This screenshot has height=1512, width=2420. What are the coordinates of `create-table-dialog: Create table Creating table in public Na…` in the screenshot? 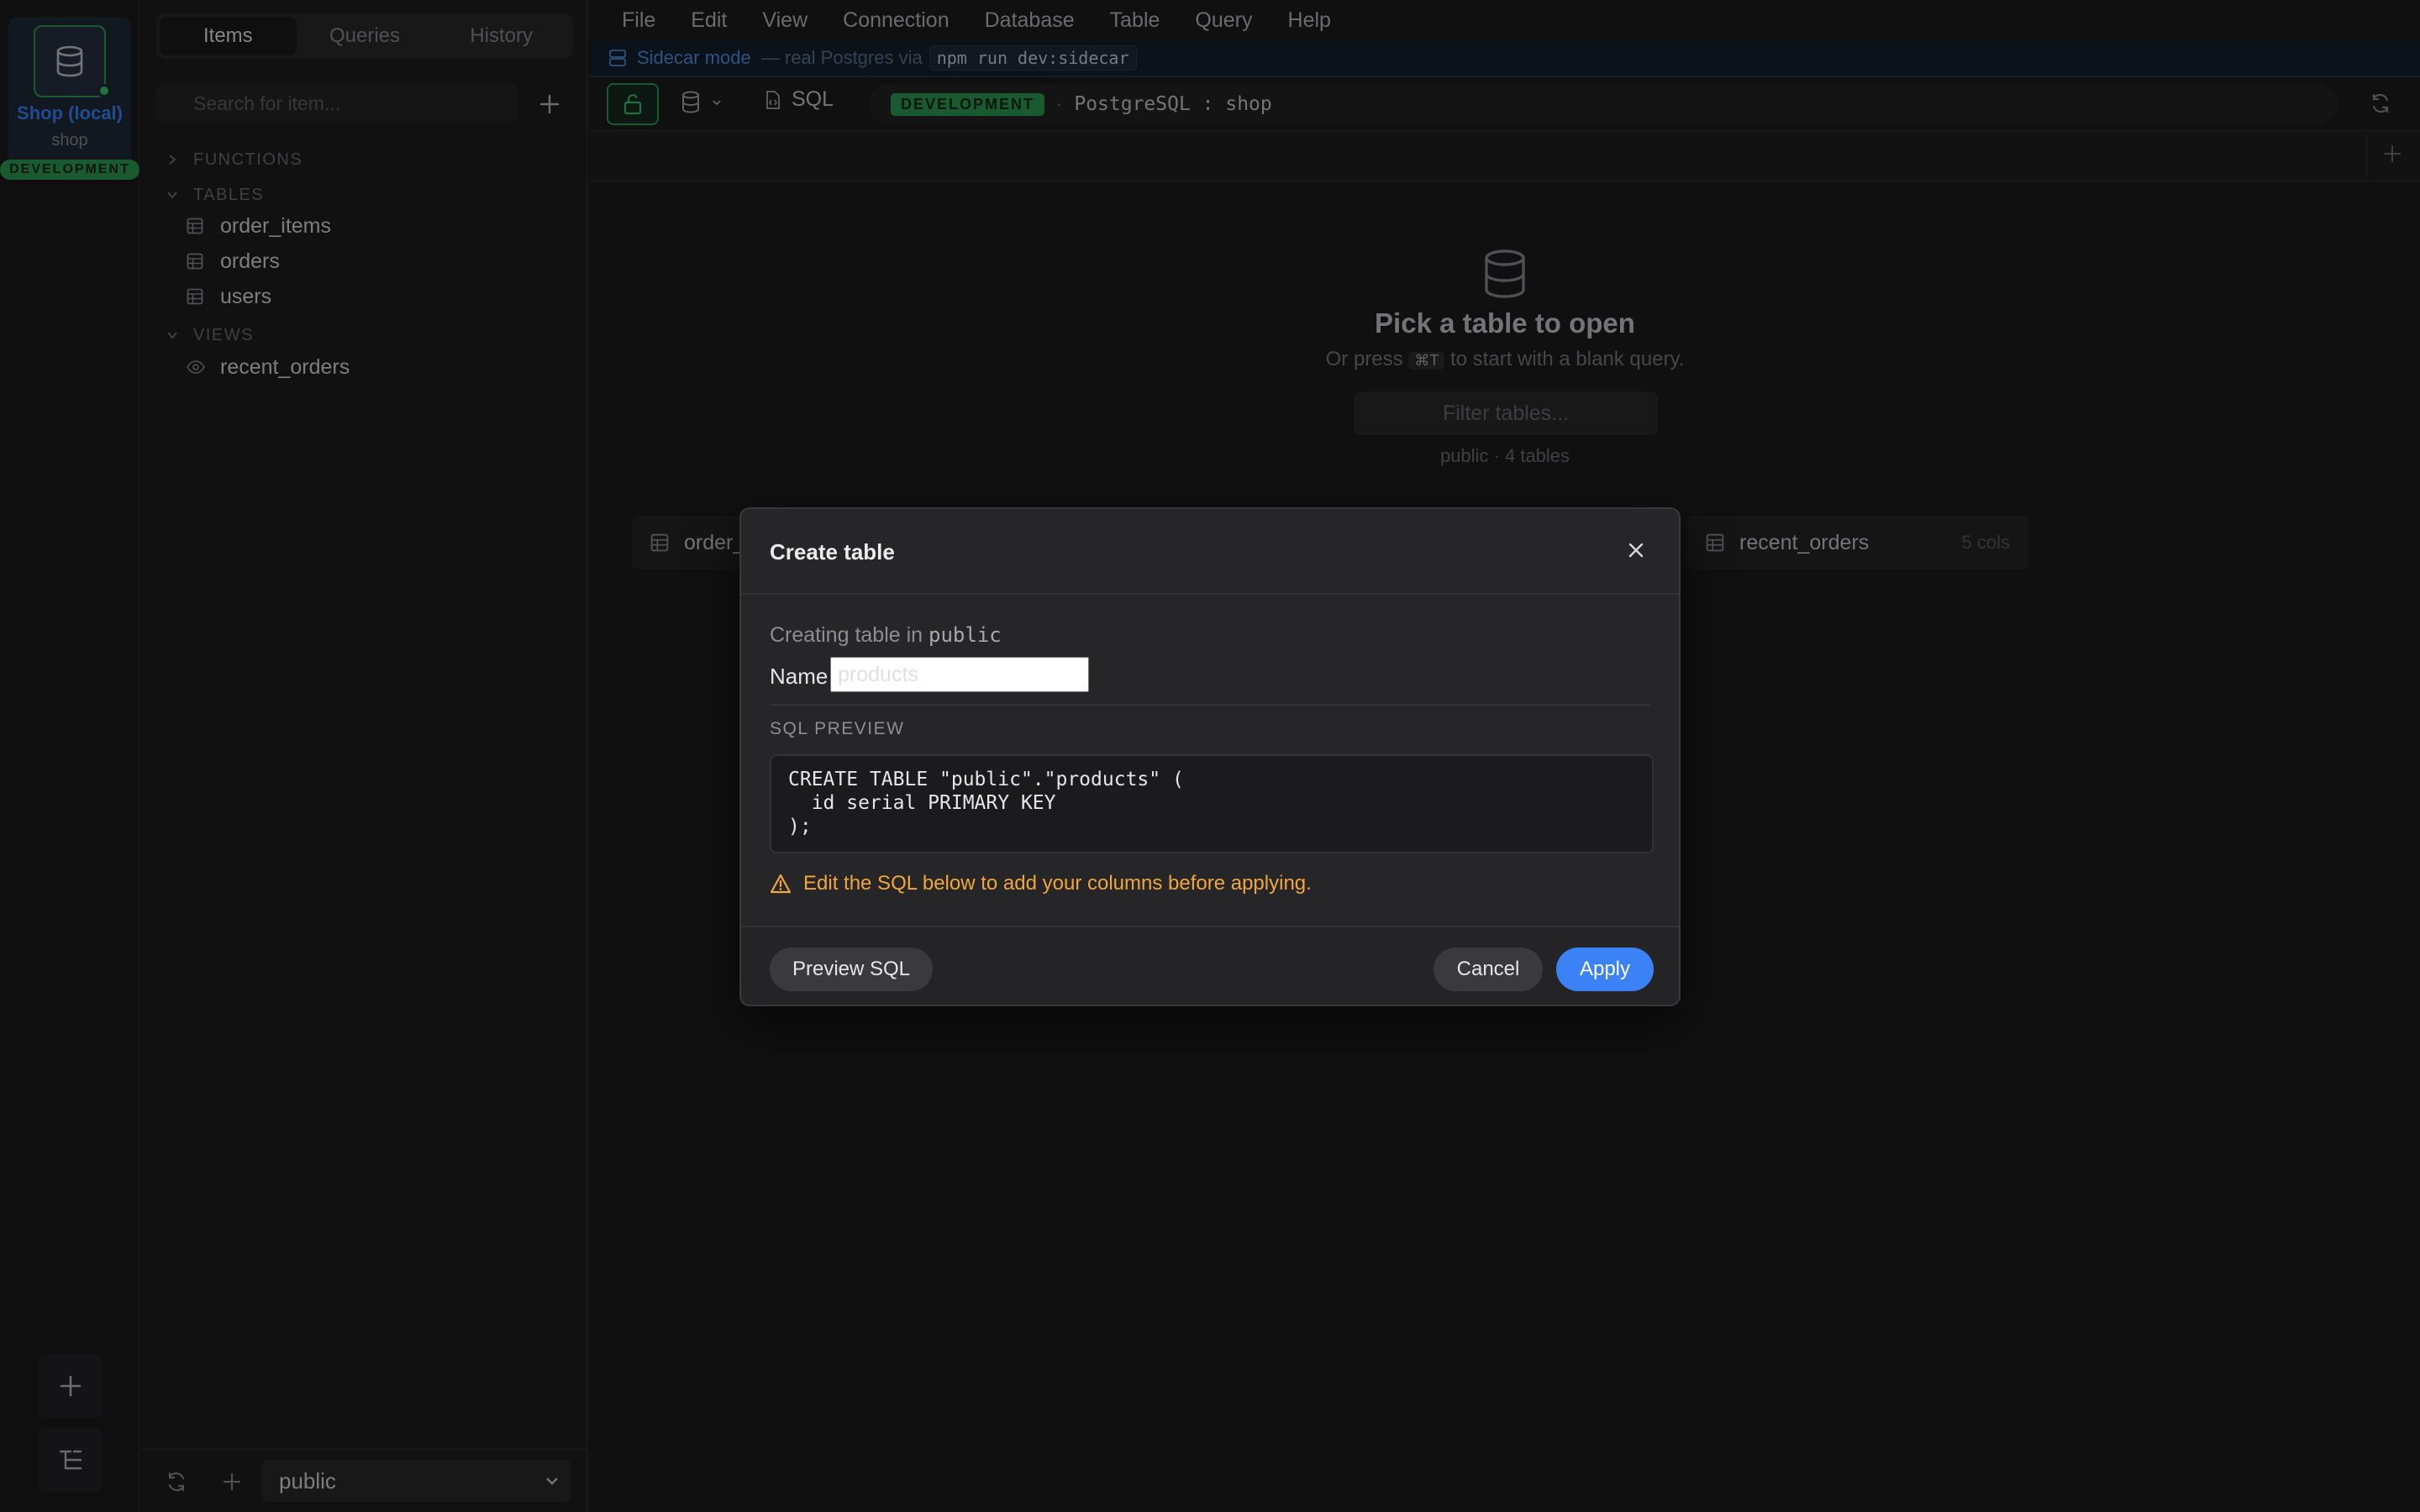 It's located at (1210, 756).